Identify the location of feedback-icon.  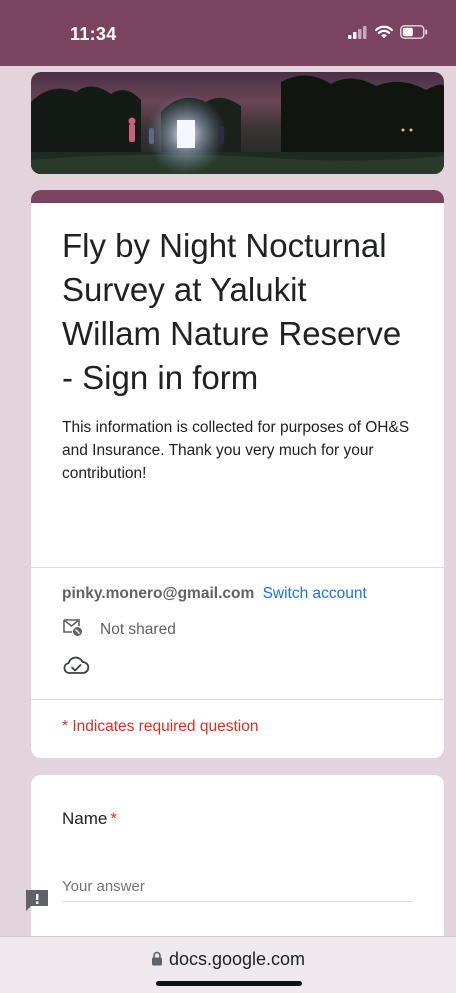
(37, 900).